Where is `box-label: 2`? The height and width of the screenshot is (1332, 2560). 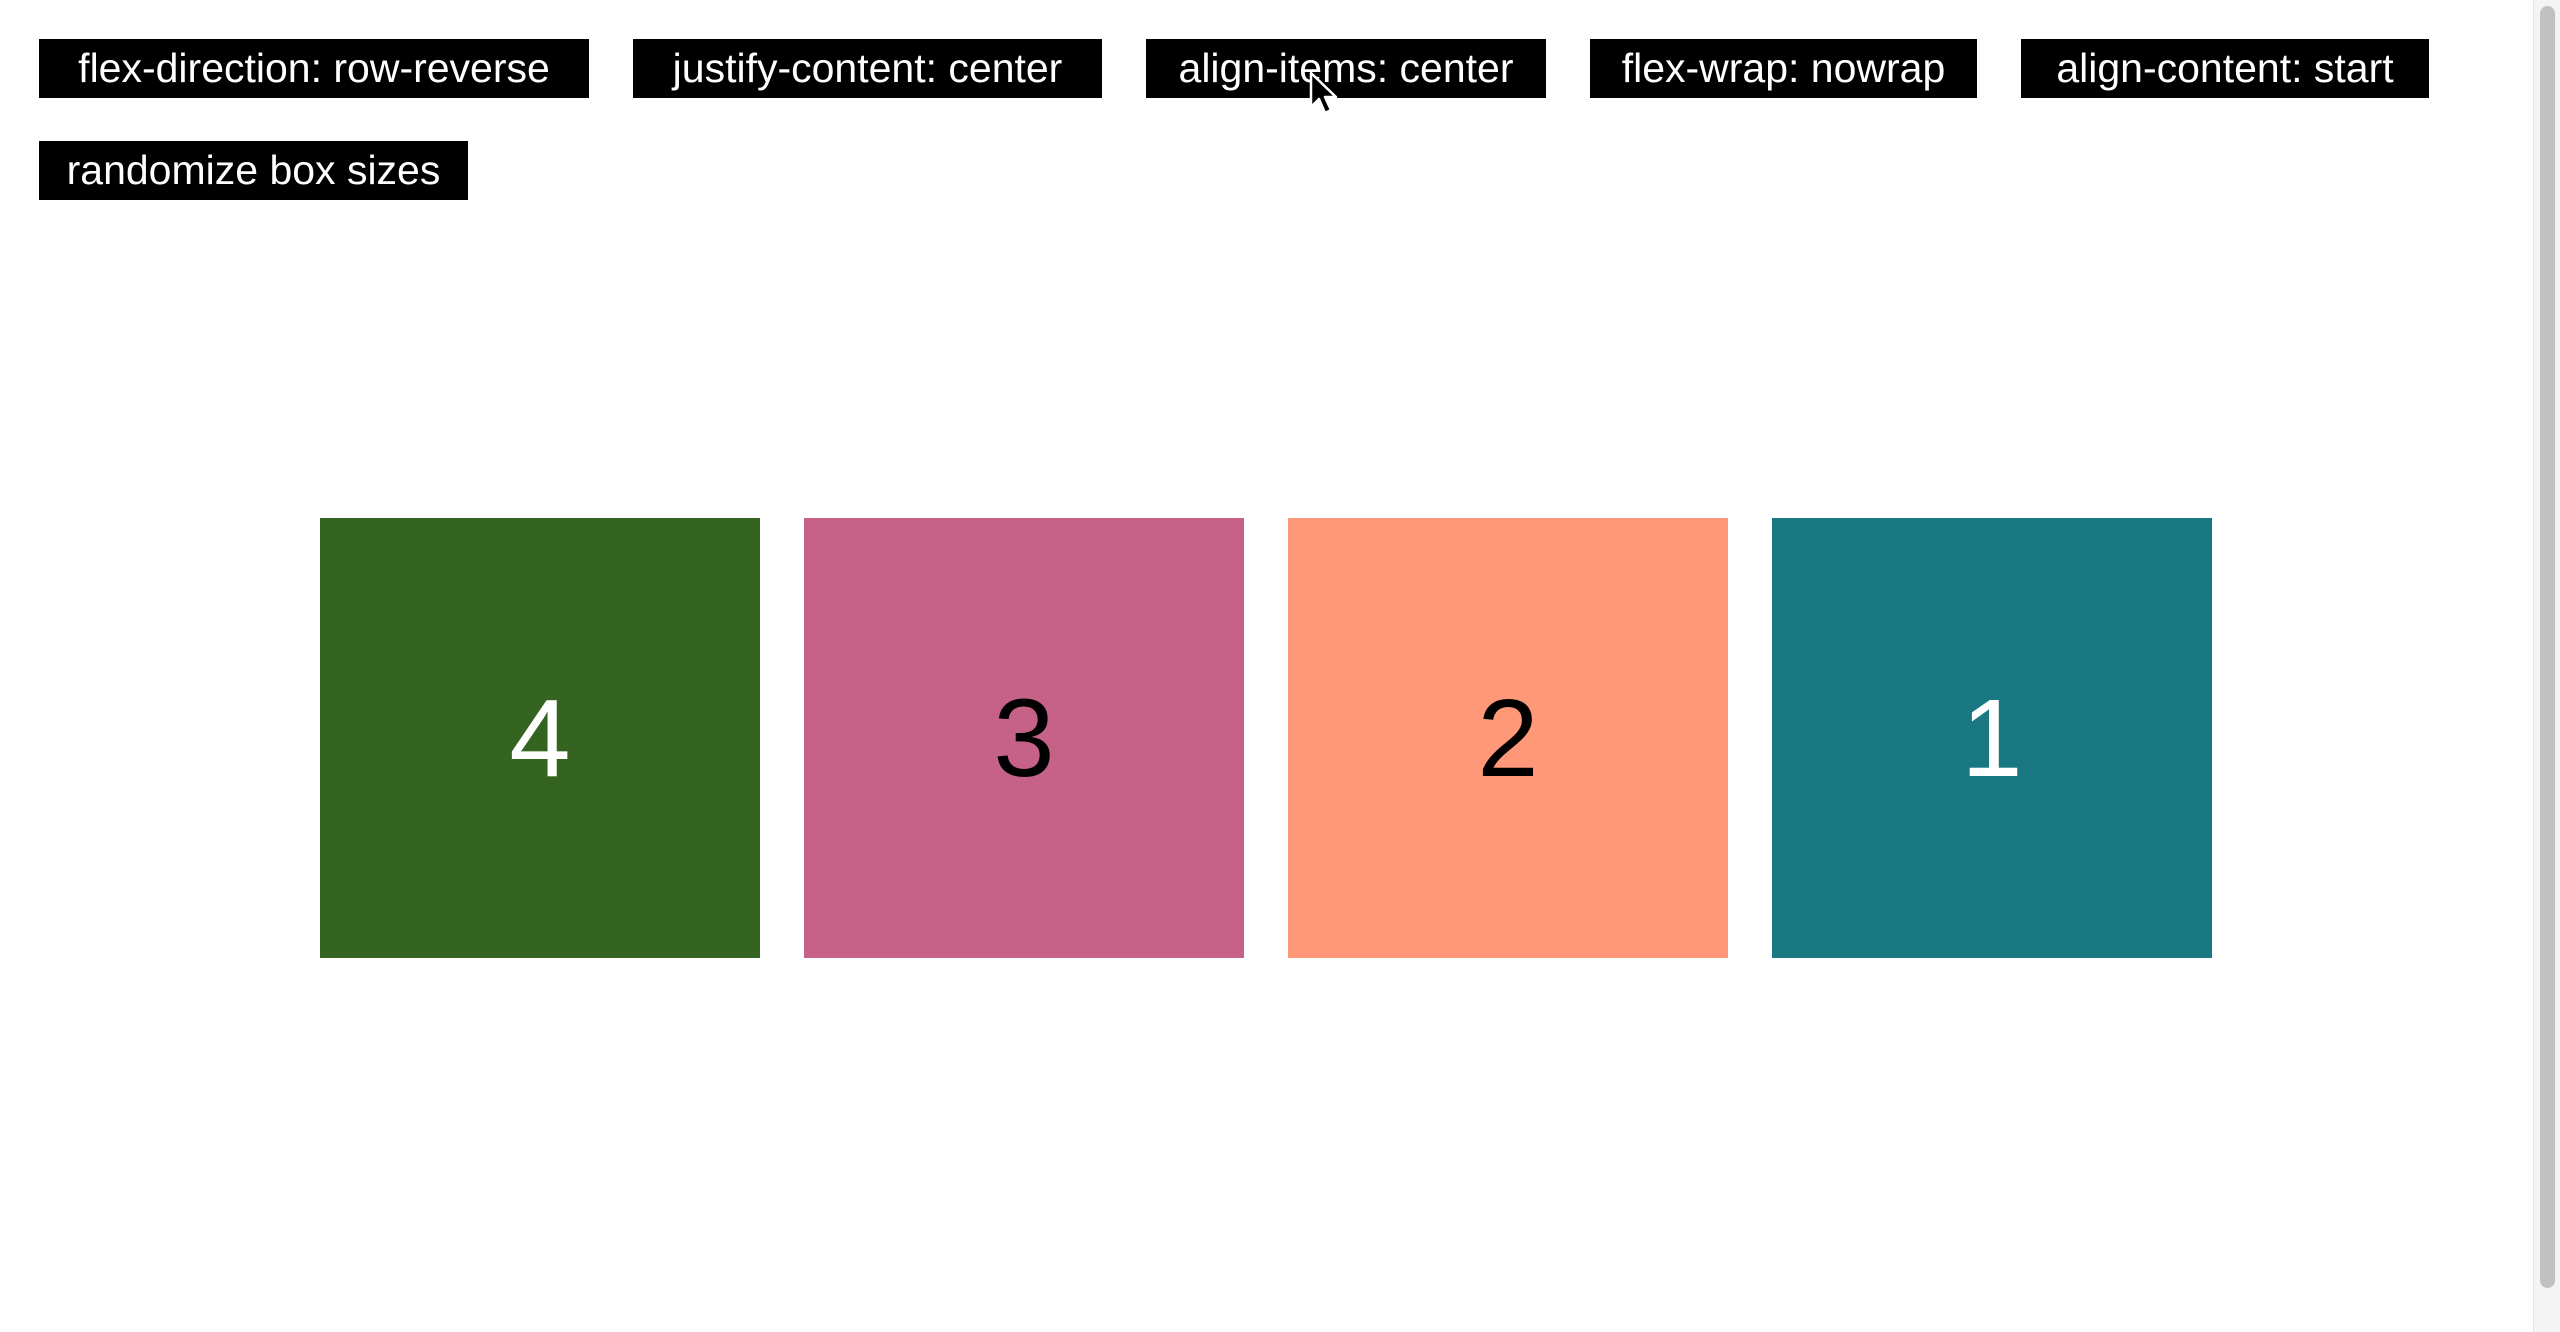 box-label: 2 is located at coordinates (1508, 738).